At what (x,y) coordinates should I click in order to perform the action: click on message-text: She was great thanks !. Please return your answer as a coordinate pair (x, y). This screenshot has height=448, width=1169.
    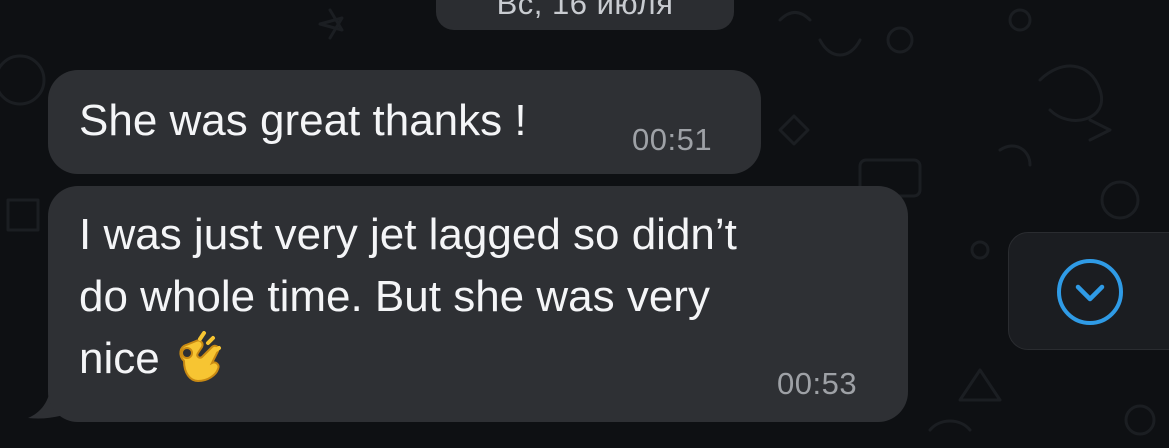
    Looking at the image, I should click on (303, 120).